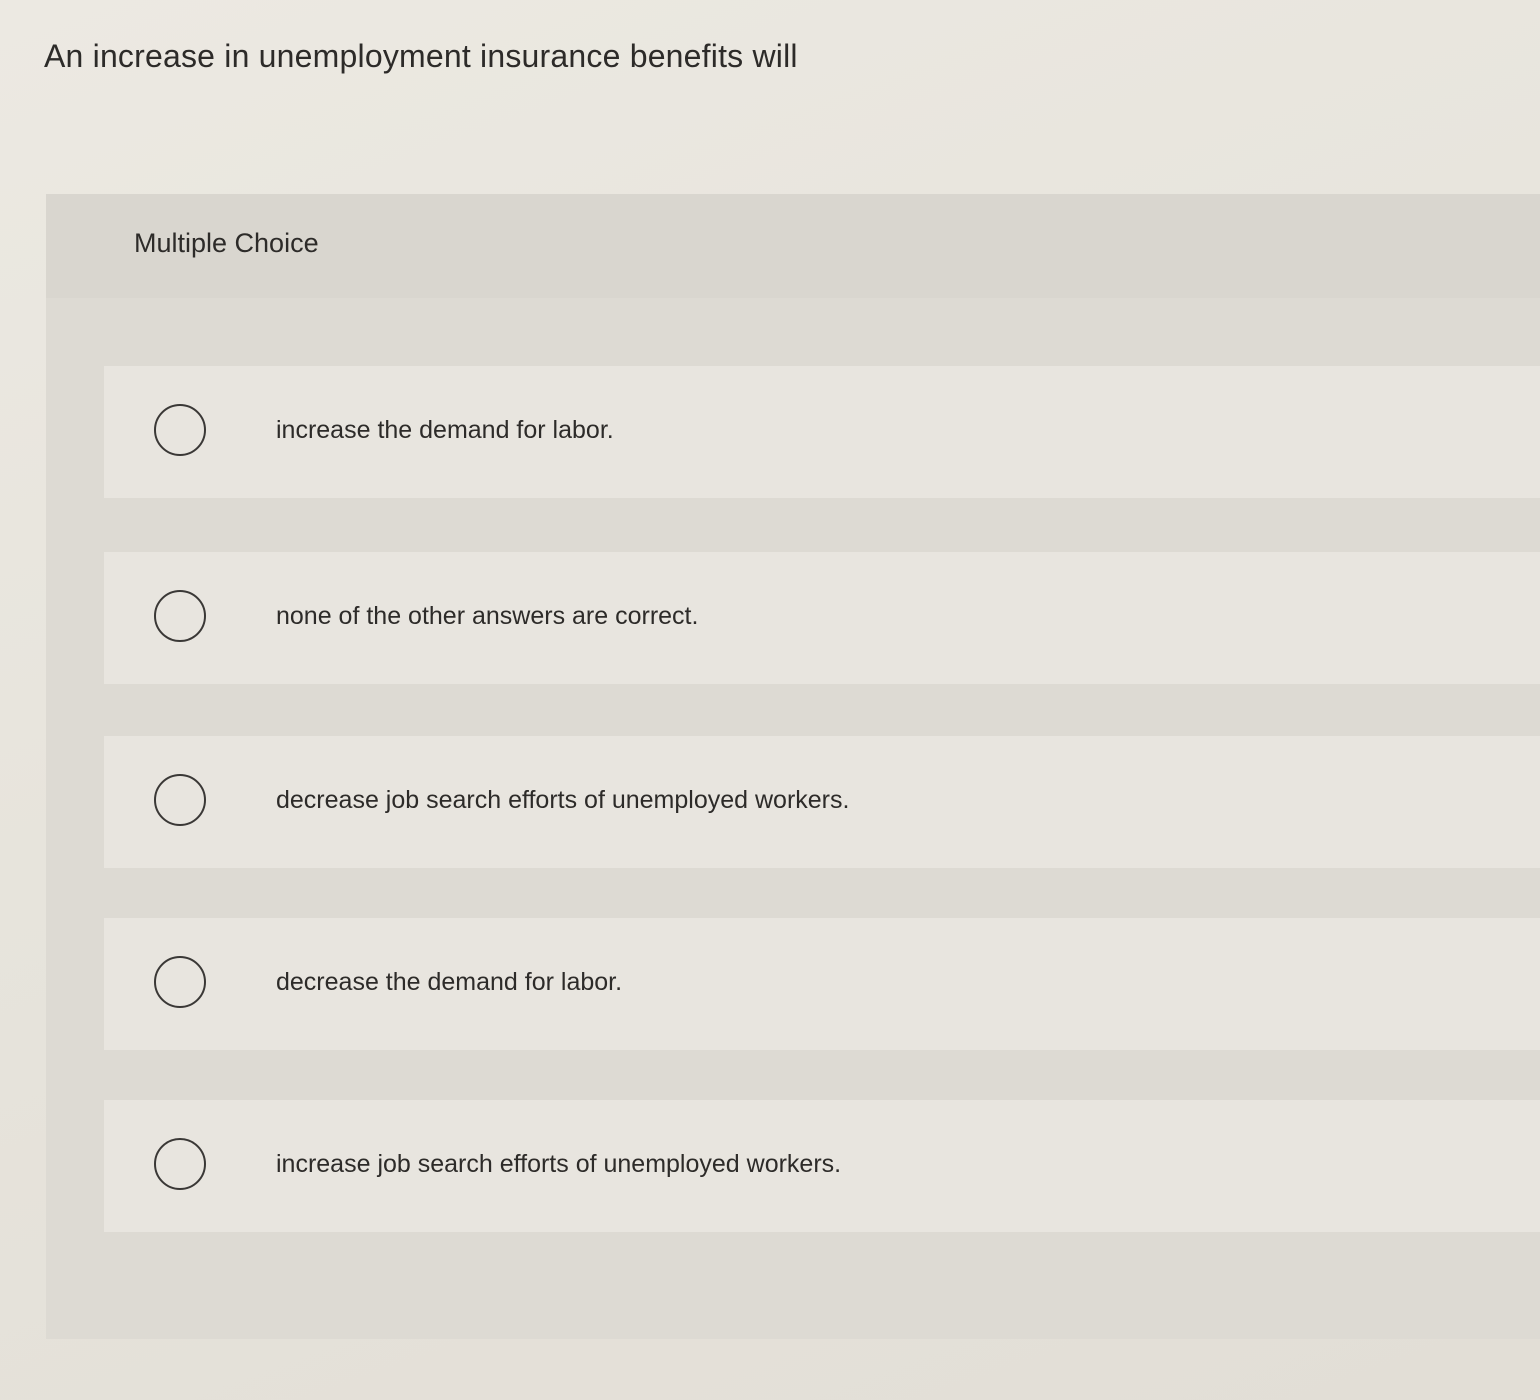  I want to click on answer-option-label: none of the other answers are correct., so click(487, 616).